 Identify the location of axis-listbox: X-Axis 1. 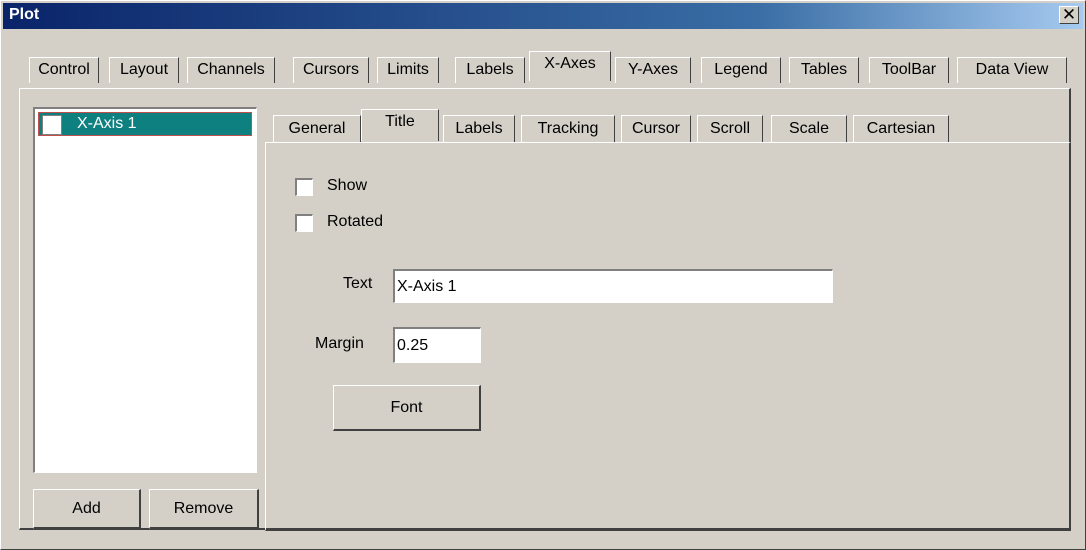
(145, 290).